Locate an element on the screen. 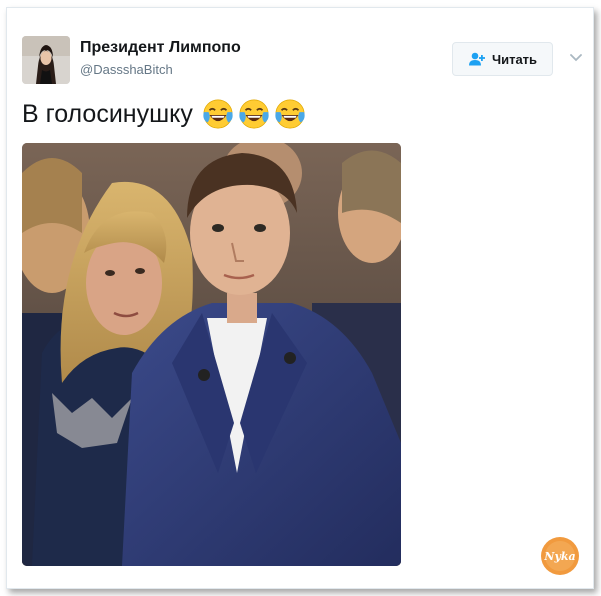  watermark-text: Nyka is located at coordinates (559, 556).